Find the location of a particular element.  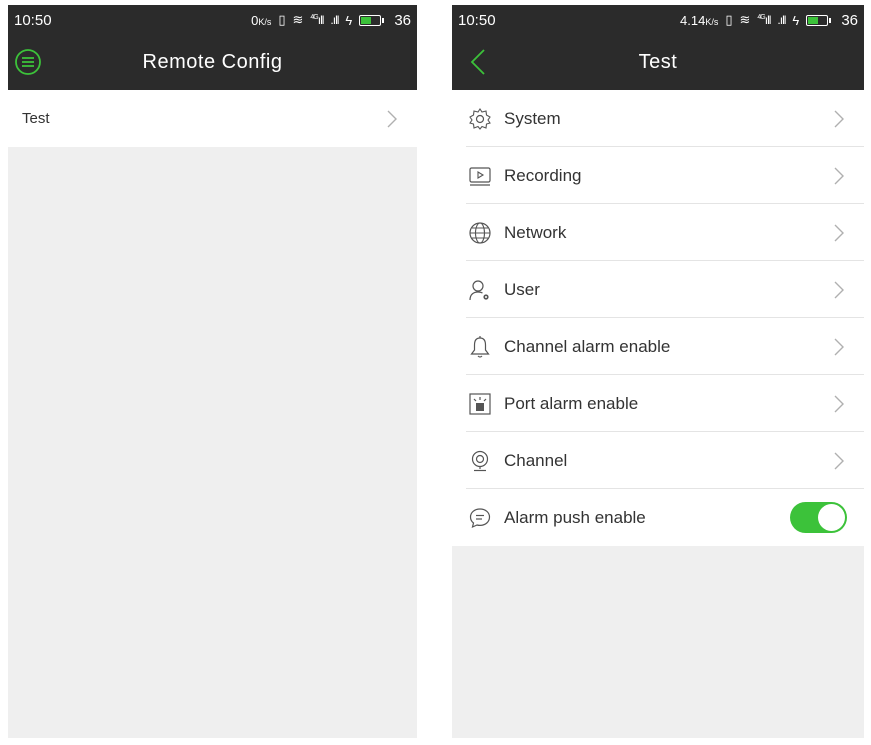

settings-item-label: Recording is located at coordinates (543, 175).